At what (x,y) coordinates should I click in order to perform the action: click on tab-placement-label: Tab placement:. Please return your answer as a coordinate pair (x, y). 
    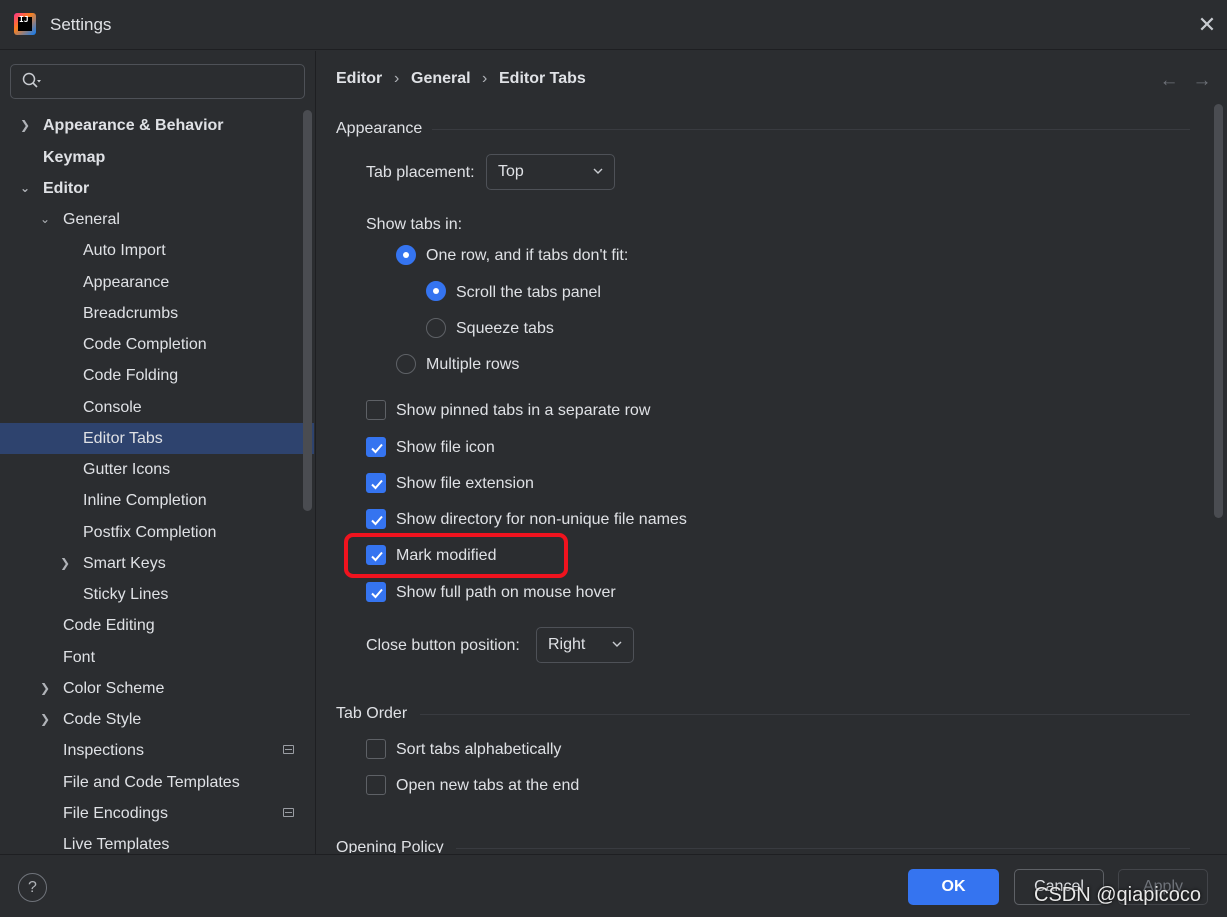
    Looking at the image, I should click on (420, 172).